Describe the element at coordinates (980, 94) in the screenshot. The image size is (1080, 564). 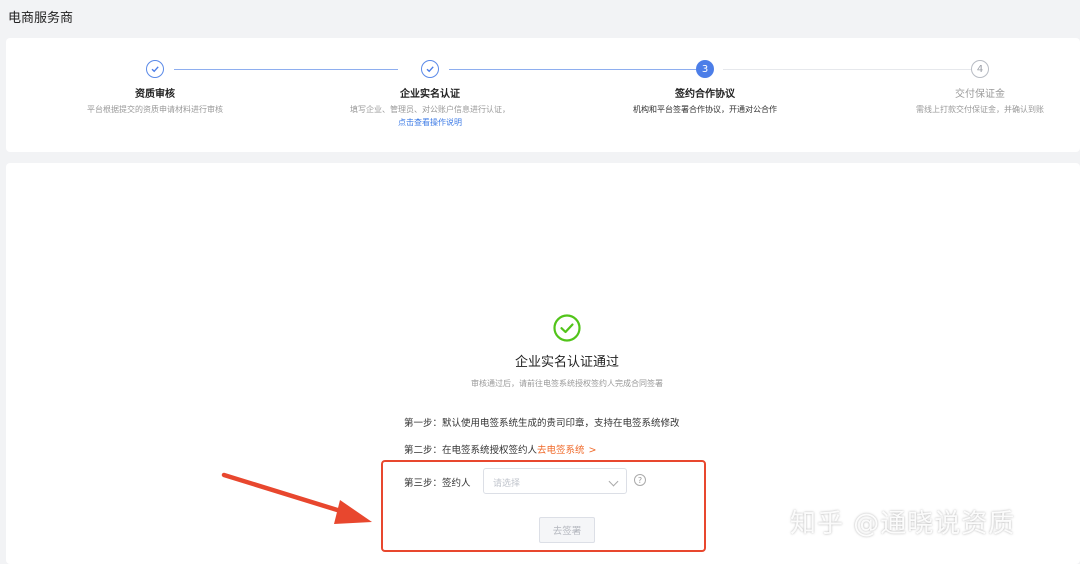
I see `step-title: 交付保证金` at that location.